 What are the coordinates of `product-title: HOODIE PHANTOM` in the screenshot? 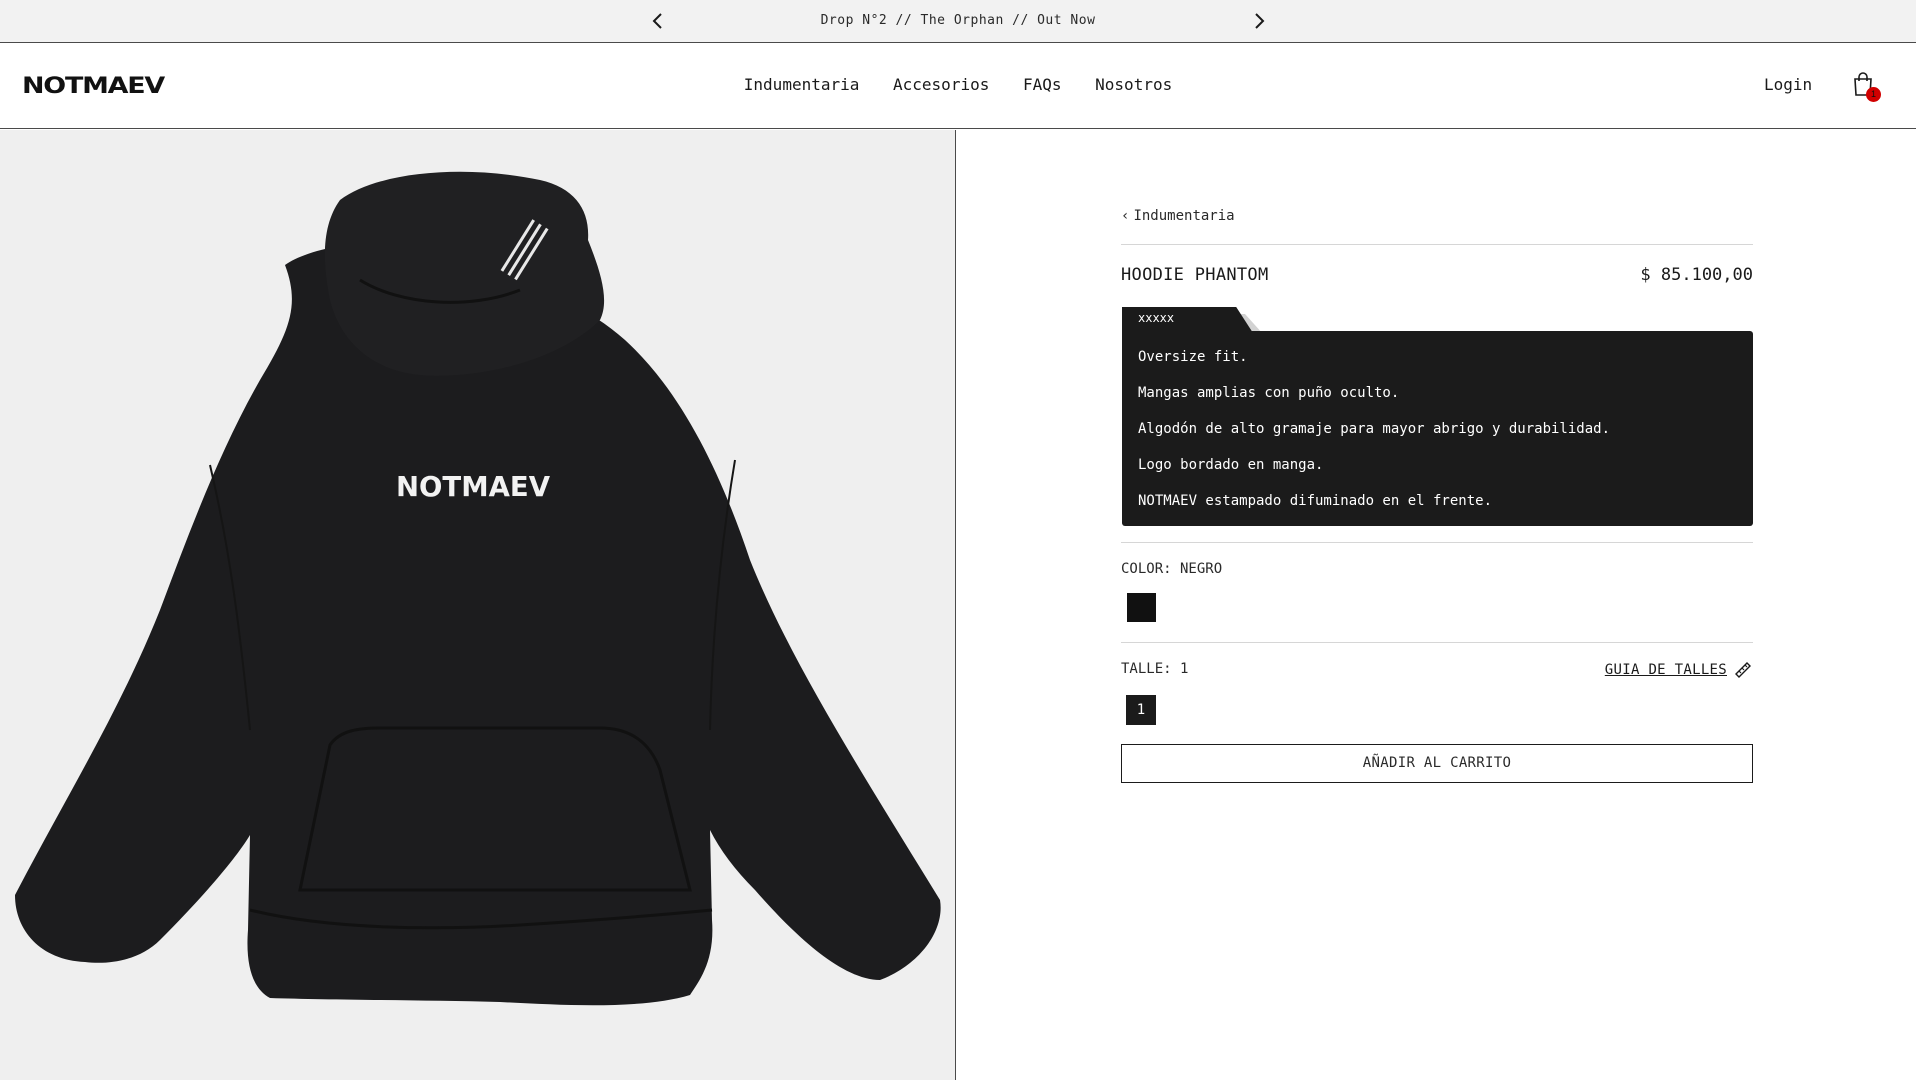 It's located at (1195, 275).